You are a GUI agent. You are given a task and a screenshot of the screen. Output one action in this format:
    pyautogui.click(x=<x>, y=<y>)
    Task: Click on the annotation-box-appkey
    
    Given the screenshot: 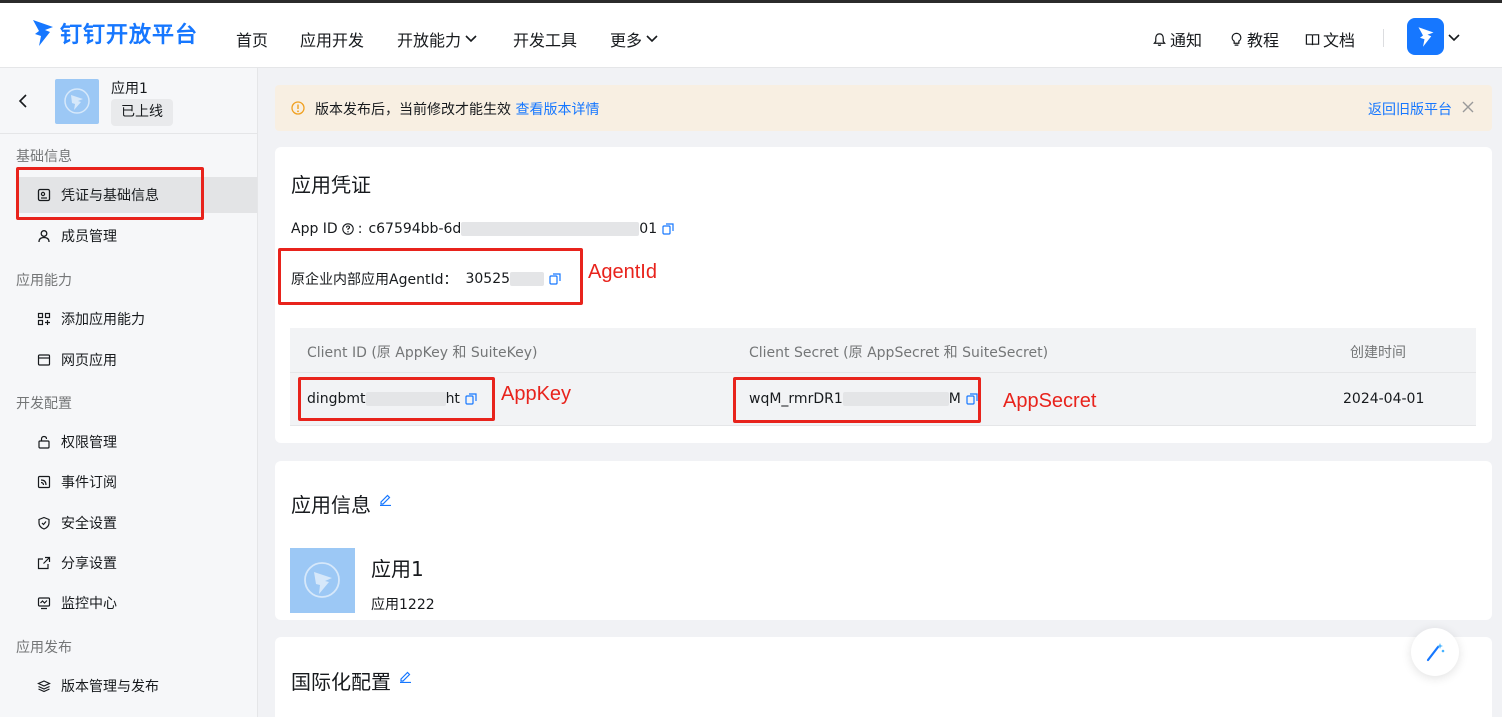 What is the action you would take?
    pyautogui.click(x=396, y=399)
    